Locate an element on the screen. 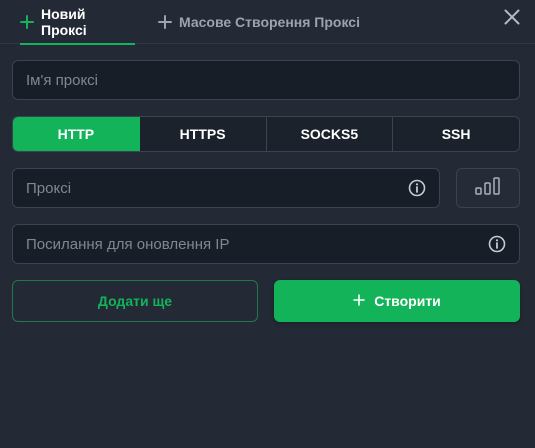 This screenshot has height=448, width=535. protocol-ssh: SSH is located at coordinates (456, 134).